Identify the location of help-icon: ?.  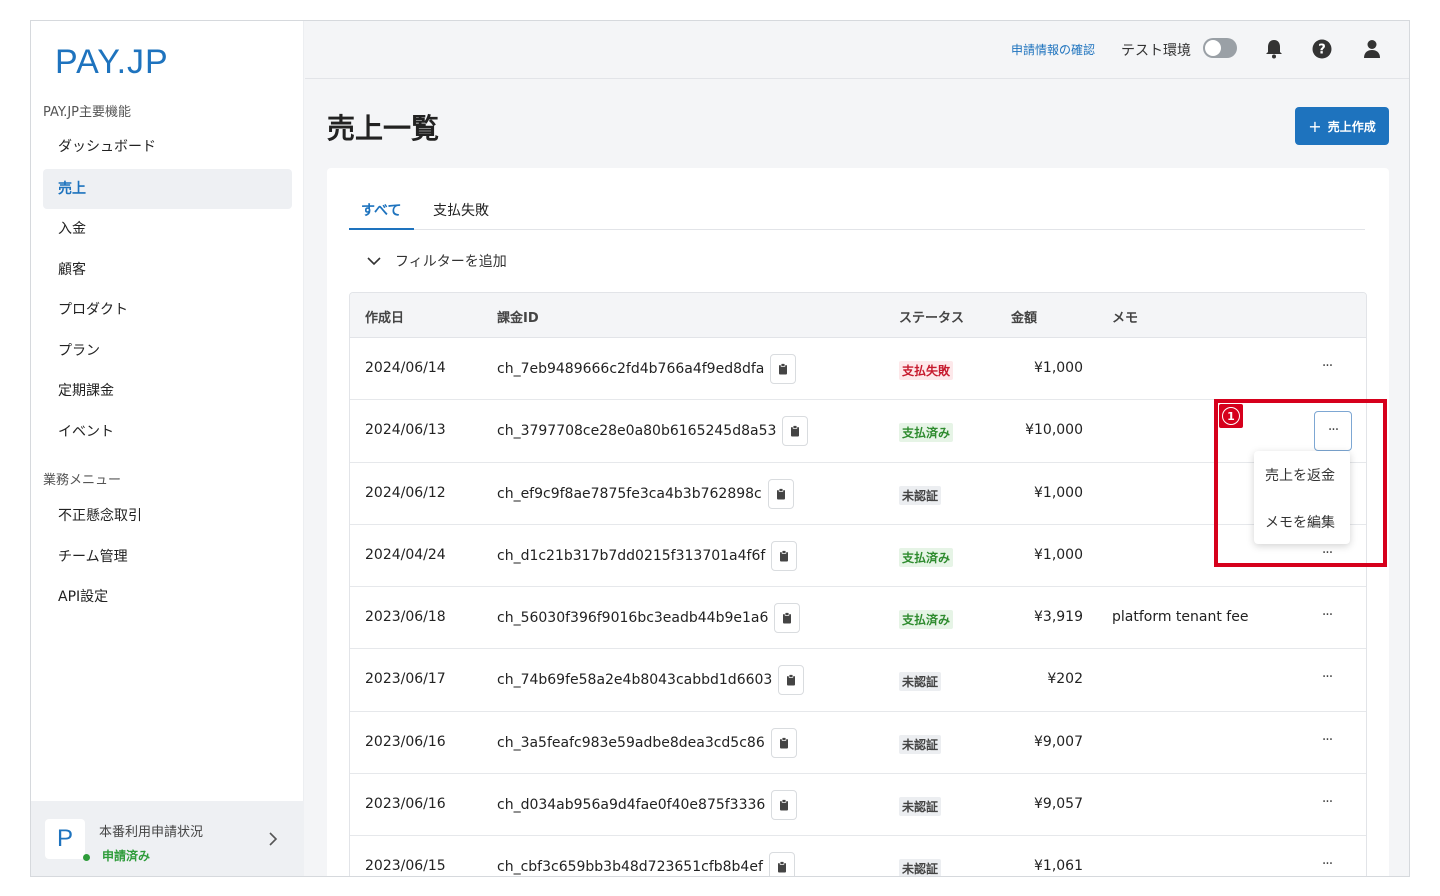
(1322, 49).